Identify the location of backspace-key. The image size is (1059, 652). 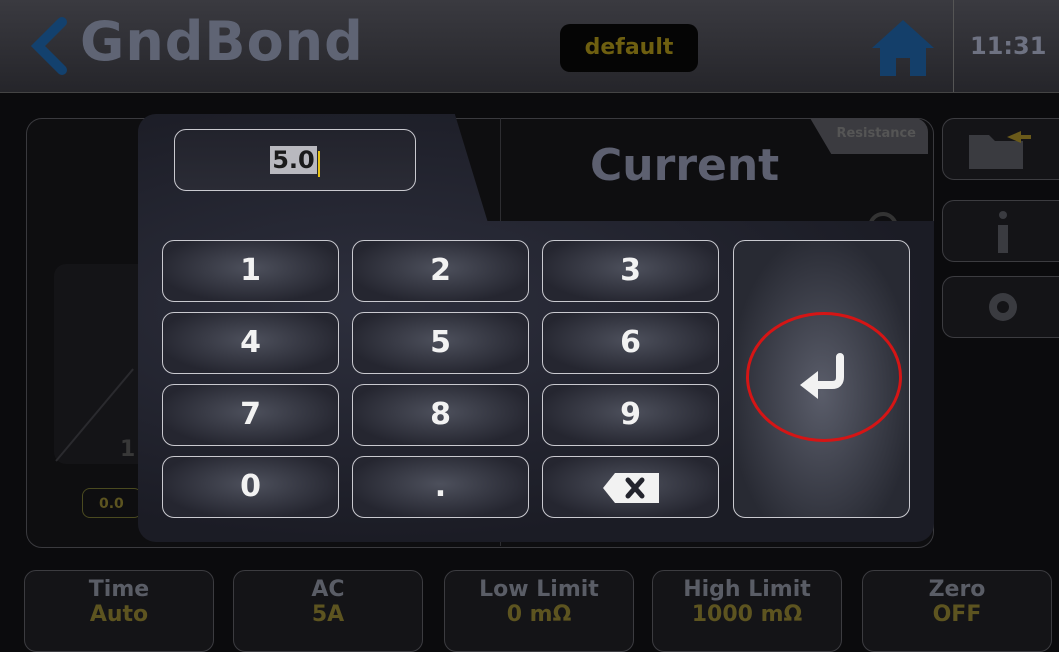
(630, 487).